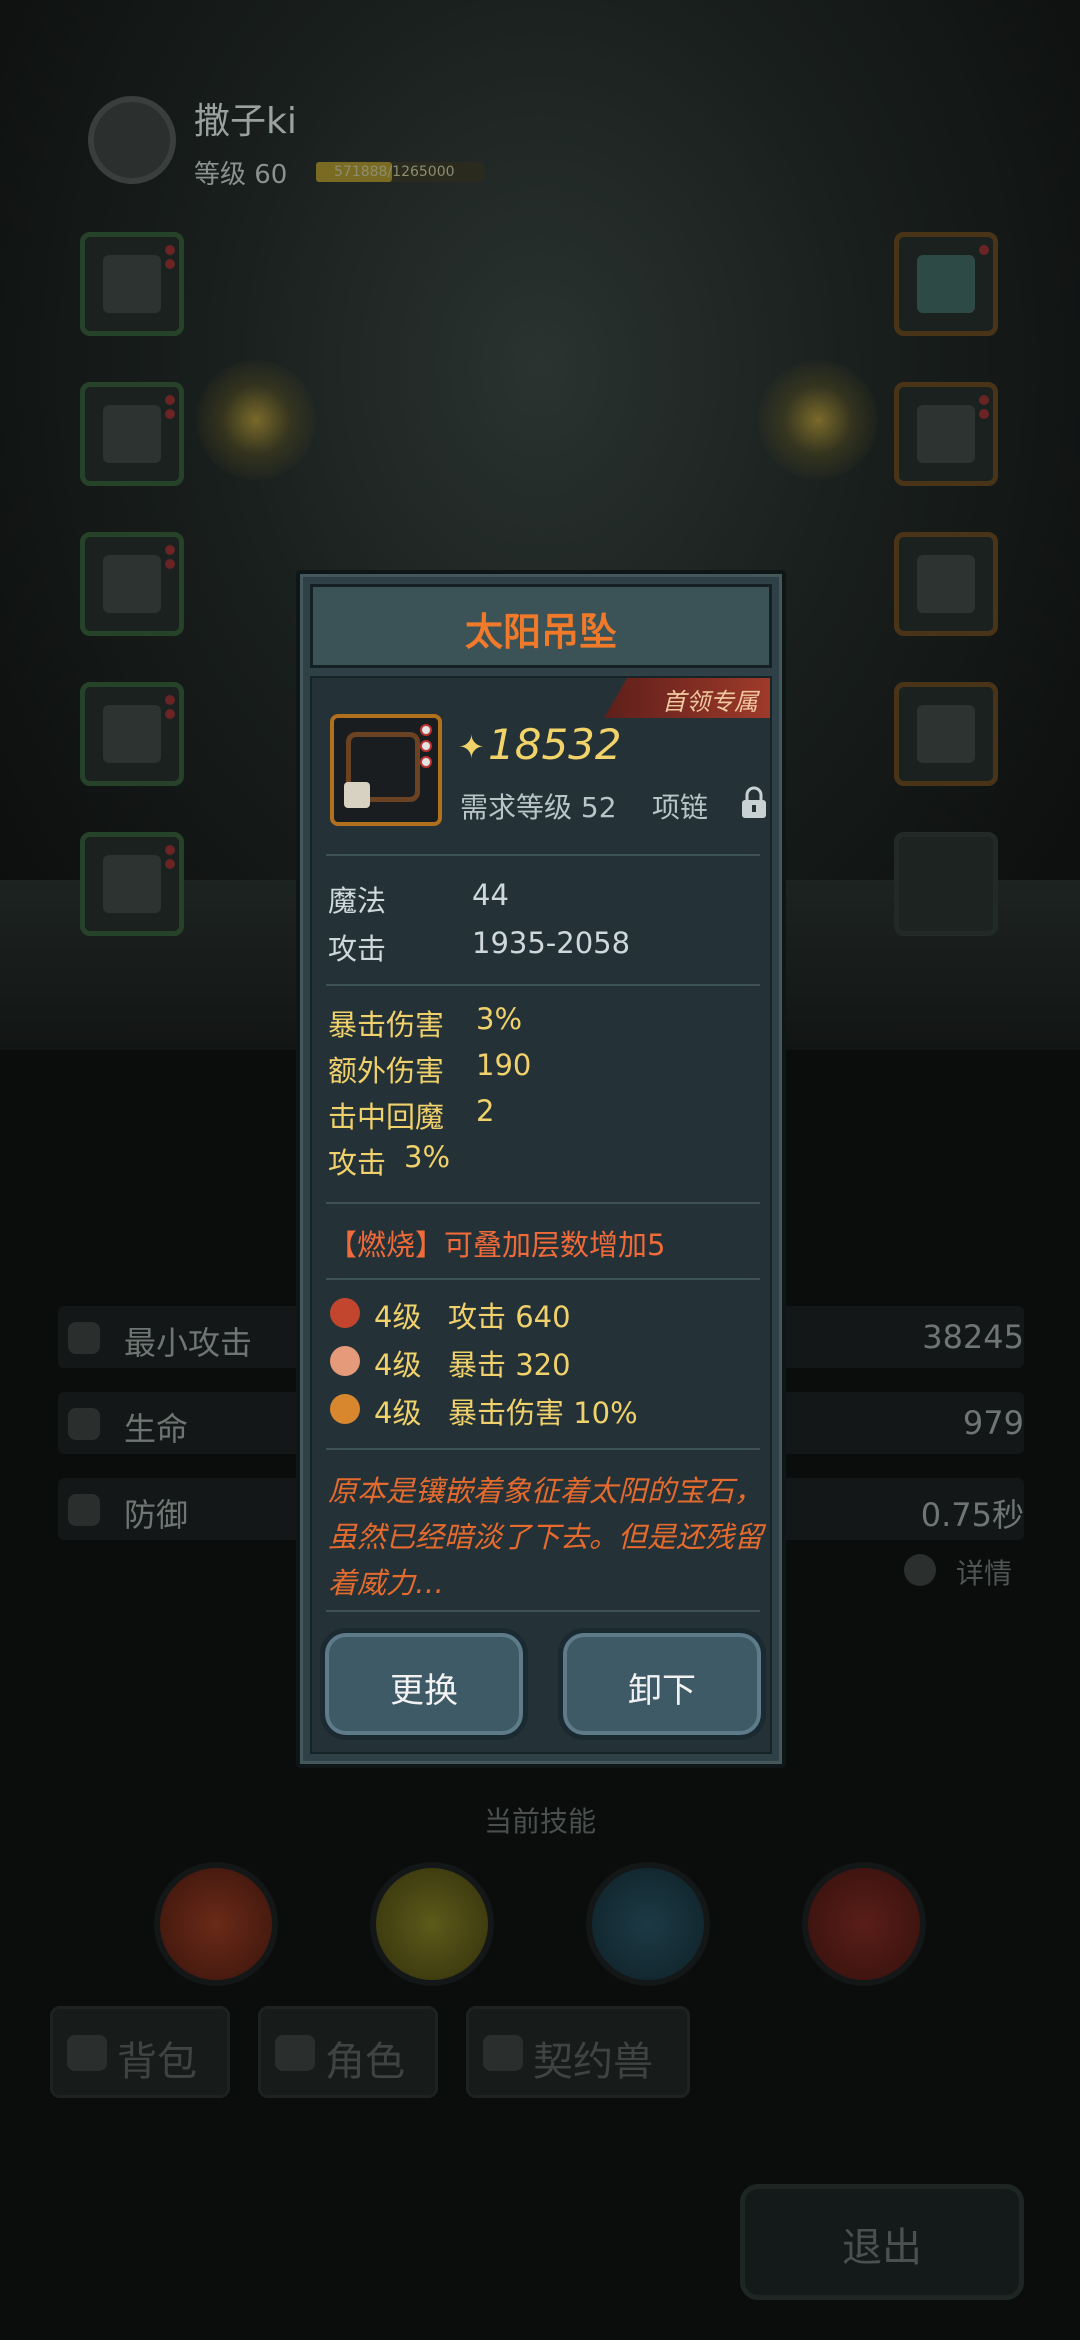  What do you see at coordinates (156, 1429) in the screenshot?
I see `stat-label: 生命` at bounding box center [156, 1429].